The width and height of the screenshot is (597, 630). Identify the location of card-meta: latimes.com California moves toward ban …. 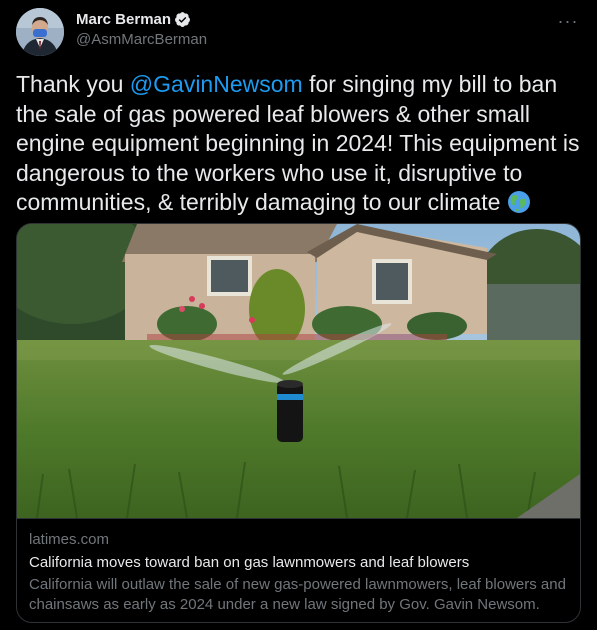
(298, 572).